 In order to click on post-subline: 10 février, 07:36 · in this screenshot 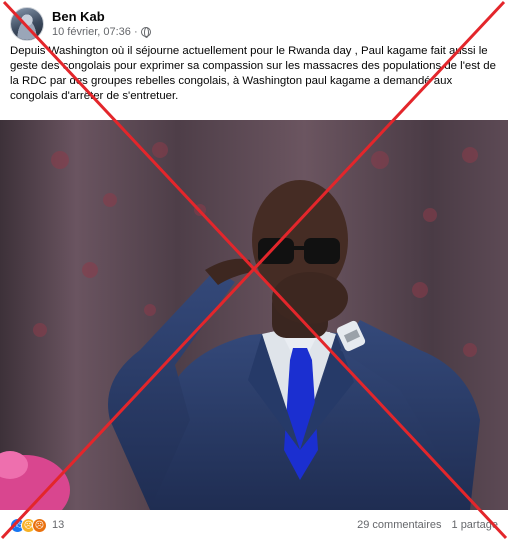, I will do `click(101, 32)`.